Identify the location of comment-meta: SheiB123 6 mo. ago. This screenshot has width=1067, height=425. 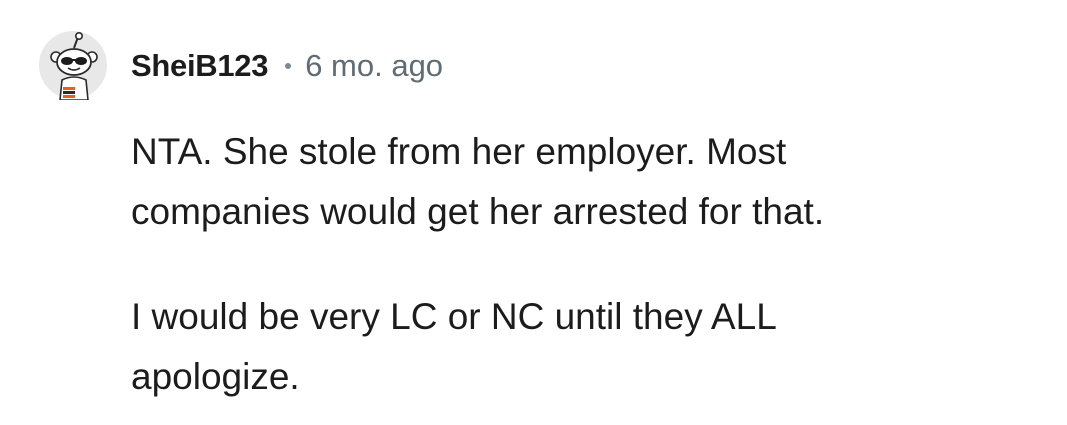
(287, 66).